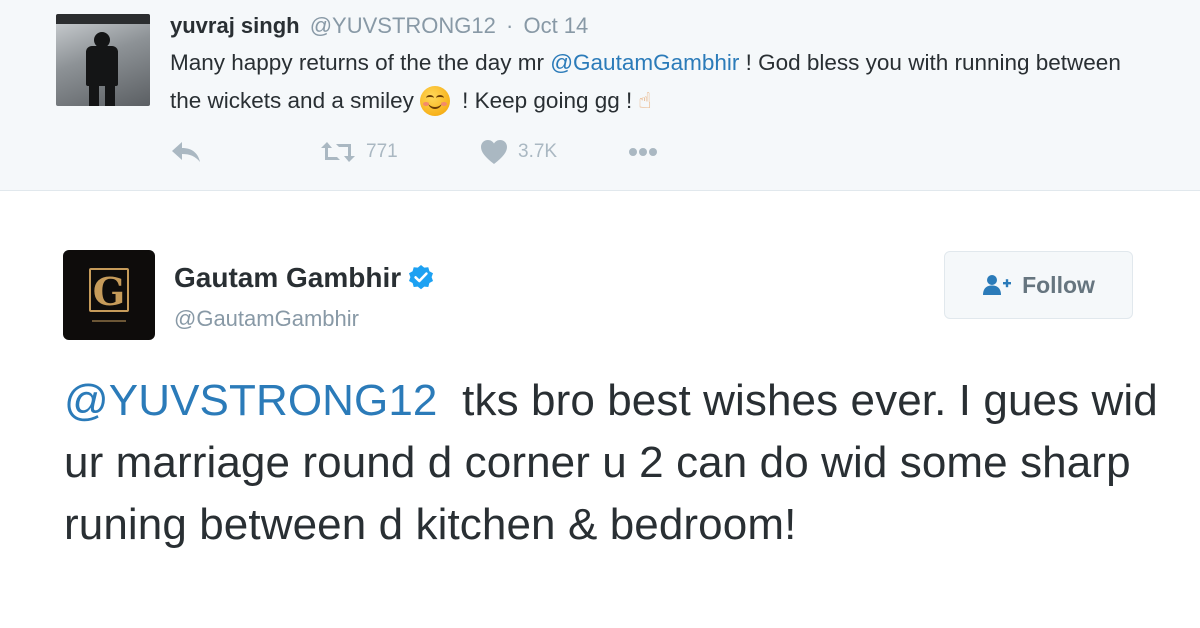 This screenshot has height=628, width=1200. What do you see at coordinates (645, 100) in the screenshot?
I see `pointing-hand-emoji-icon: ☝` at bounding box center [645, 100].